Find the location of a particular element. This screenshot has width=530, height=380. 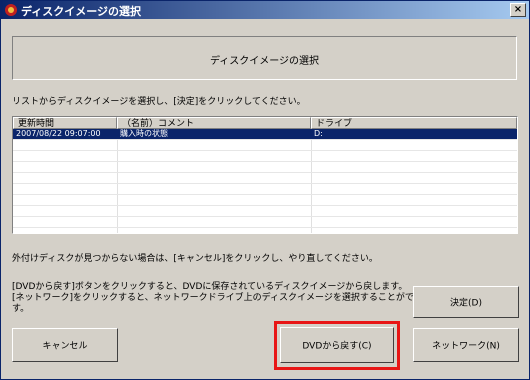

title-bar: ディスクイメージの選択 × is located at coordinates (265, 10).